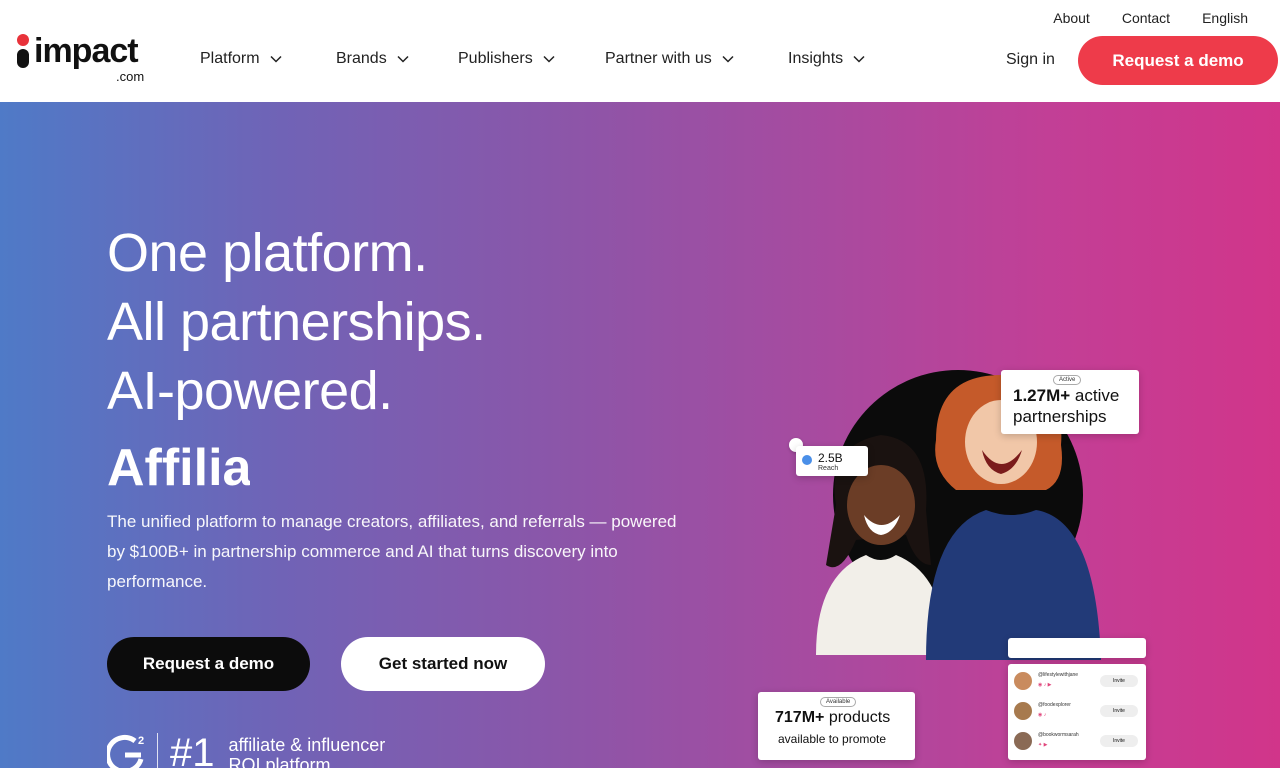 The image size is (1280, 768). Describe the element at coordinates (1067, 380) in the screenshot. I see `status-pill: Active` at that location.